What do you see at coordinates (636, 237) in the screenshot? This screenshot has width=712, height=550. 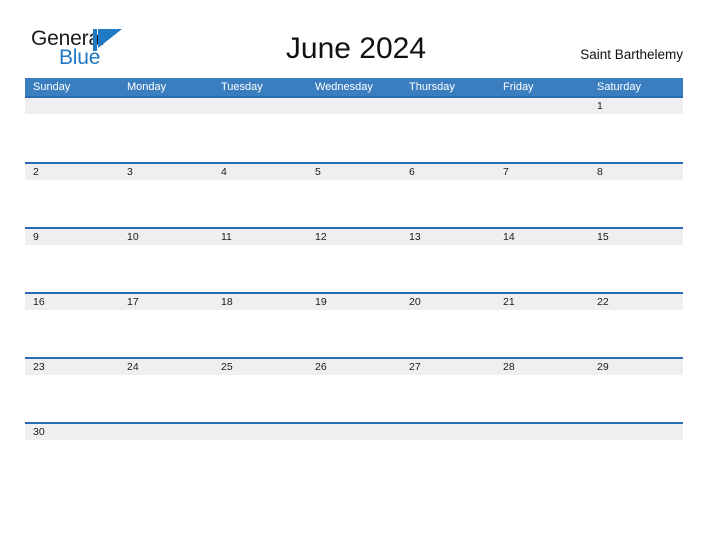 I see `day-cell: 15` at bounding box center [636, 237].